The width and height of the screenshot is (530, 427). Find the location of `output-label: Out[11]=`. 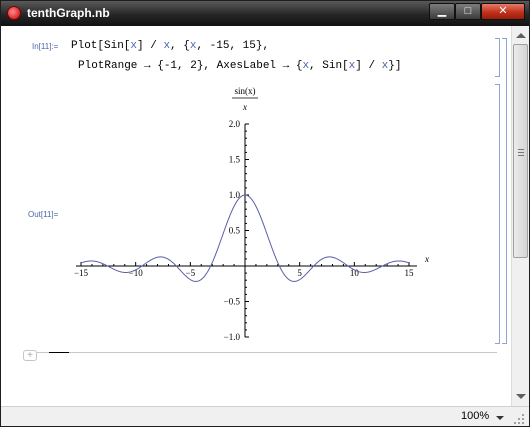

output-label: Out[11]= is located at coordinates (43, 214).